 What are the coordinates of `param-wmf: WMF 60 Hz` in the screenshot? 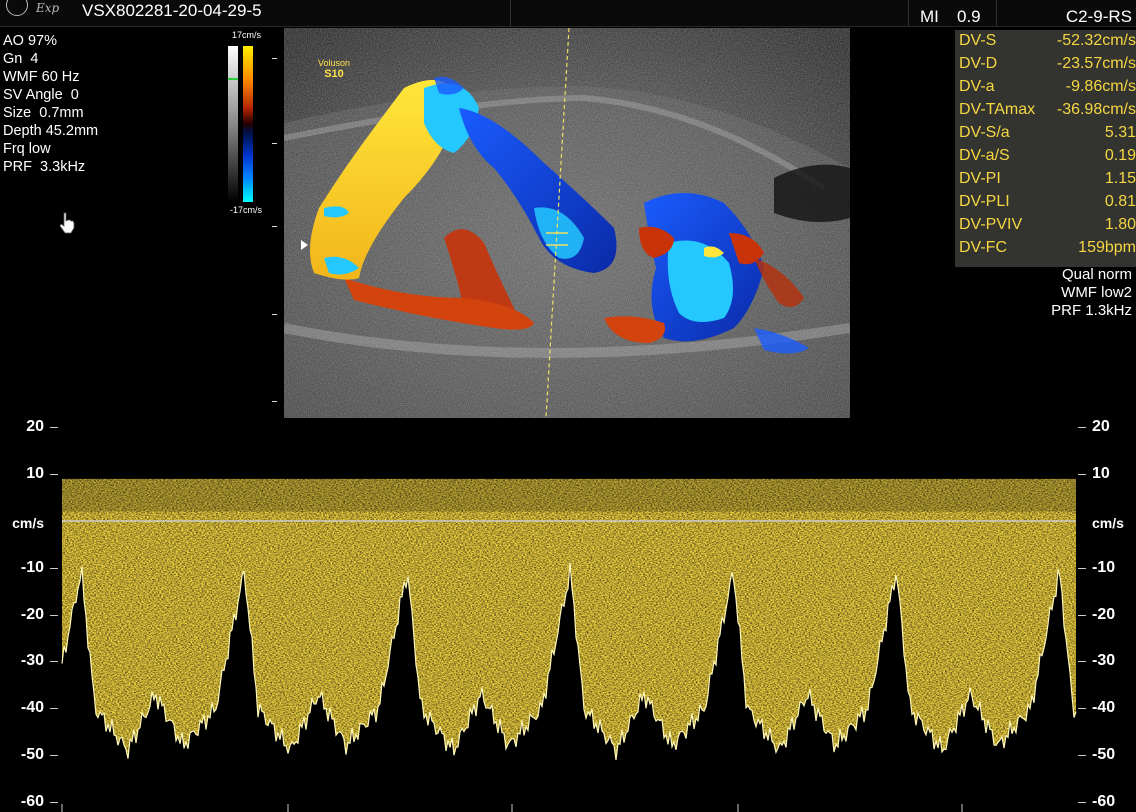 It's located at (41, 77).